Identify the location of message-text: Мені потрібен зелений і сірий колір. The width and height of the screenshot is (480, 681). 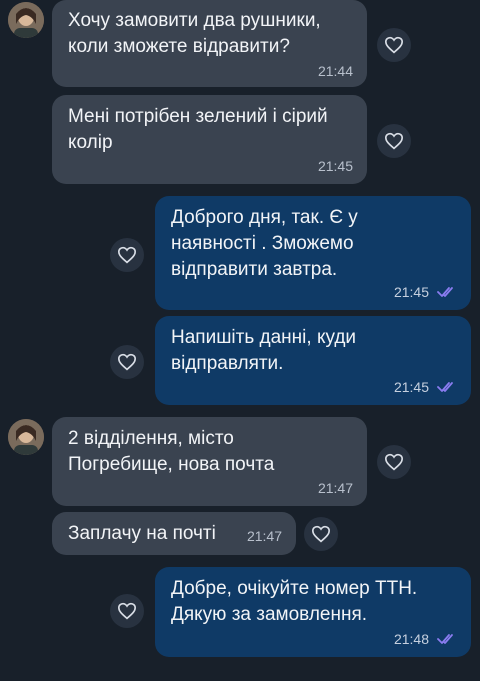
(198, 129).